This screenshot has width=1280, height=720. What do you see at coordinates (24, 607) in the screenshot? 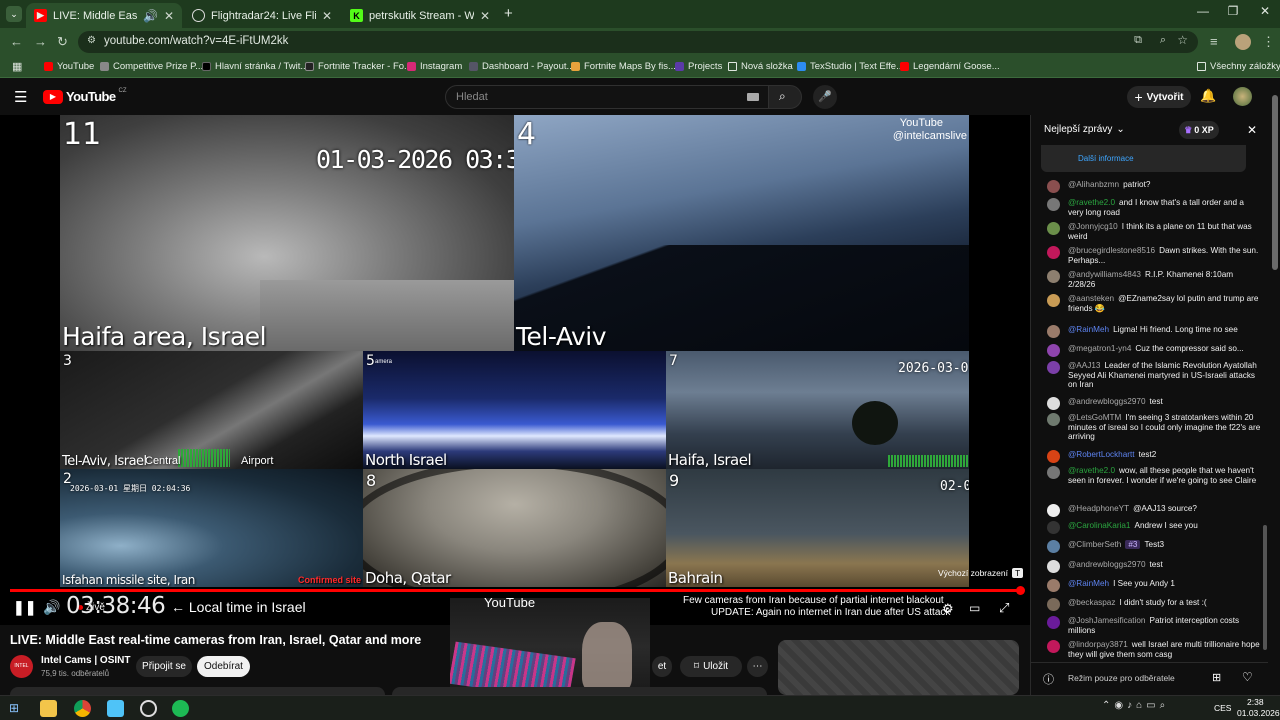
I see `pause-icon: ❚❚` at bounding box center [24, 607].